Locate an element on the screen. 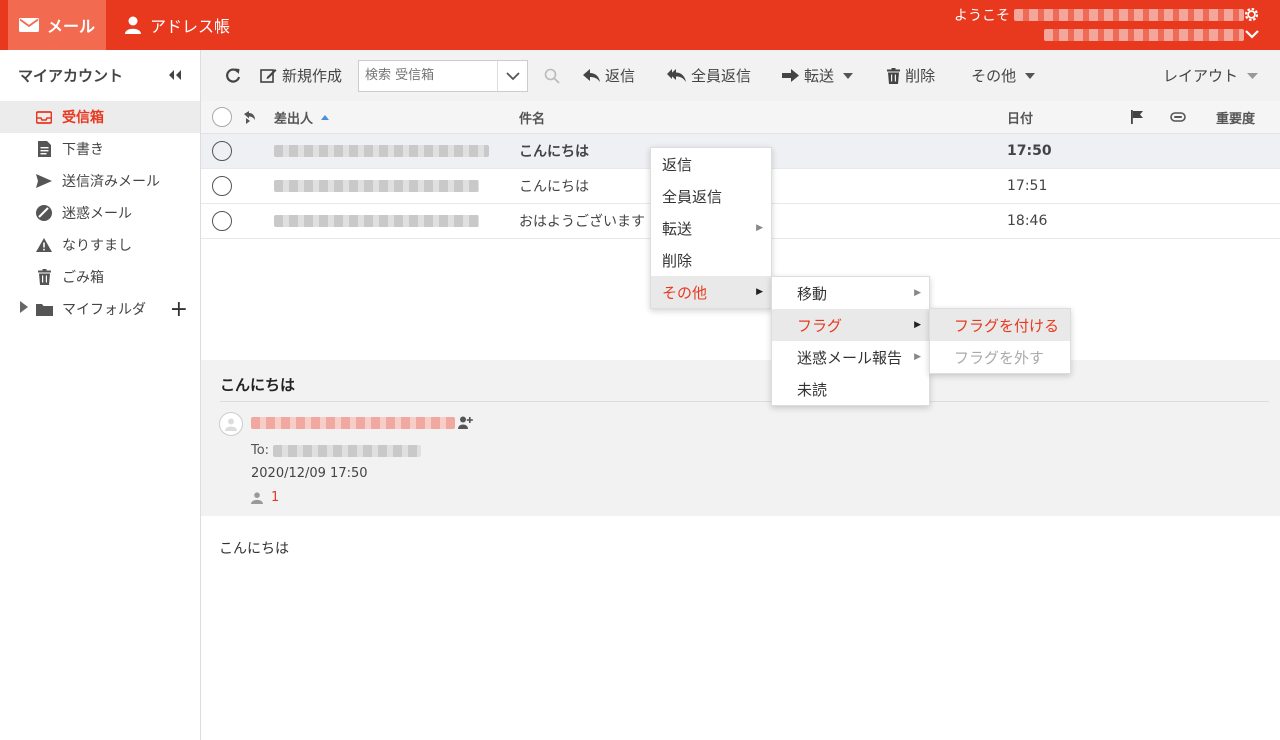  compose-button: 新規作成 is located at coordinates (301, 75).